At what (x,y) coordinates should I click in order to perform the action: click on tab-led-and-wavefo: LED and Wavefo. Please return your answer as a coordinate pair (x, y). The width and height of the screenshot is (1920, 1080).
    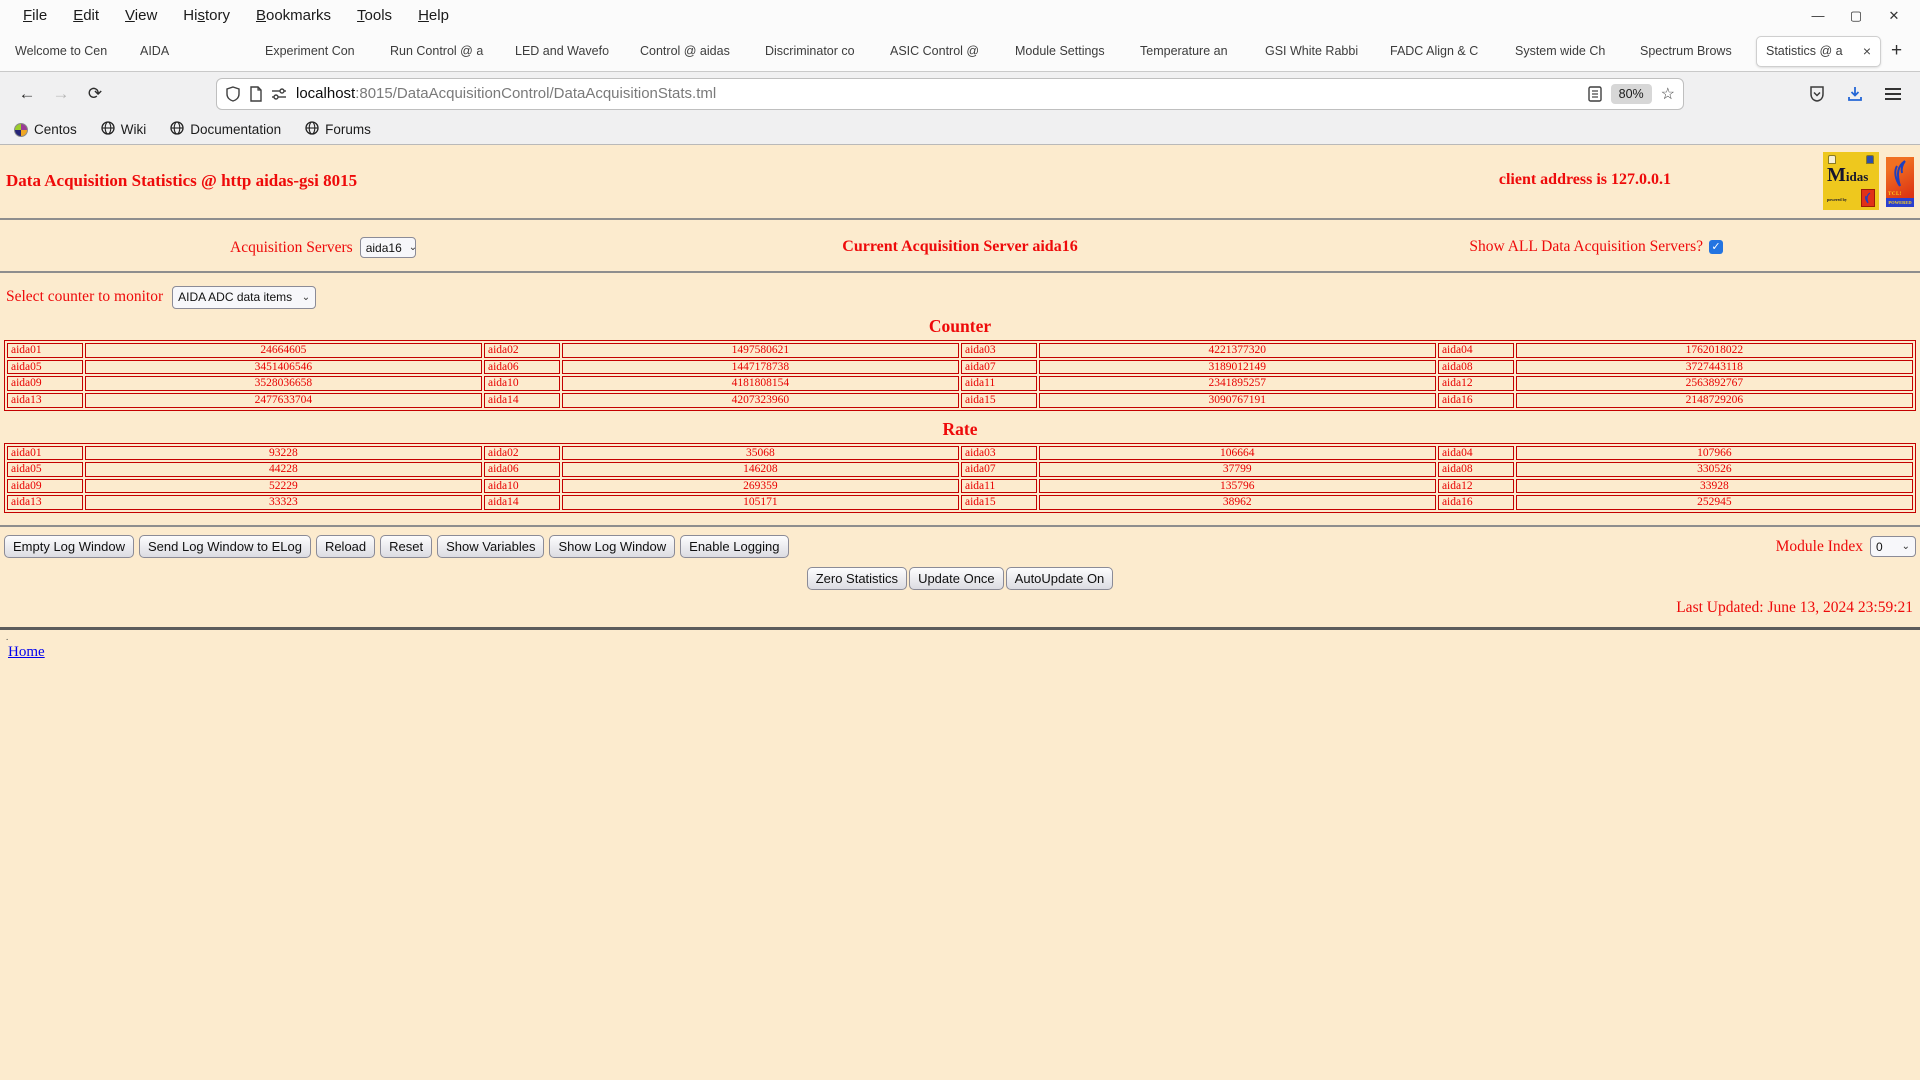
    Looking at the image, I should click on (568, 51).